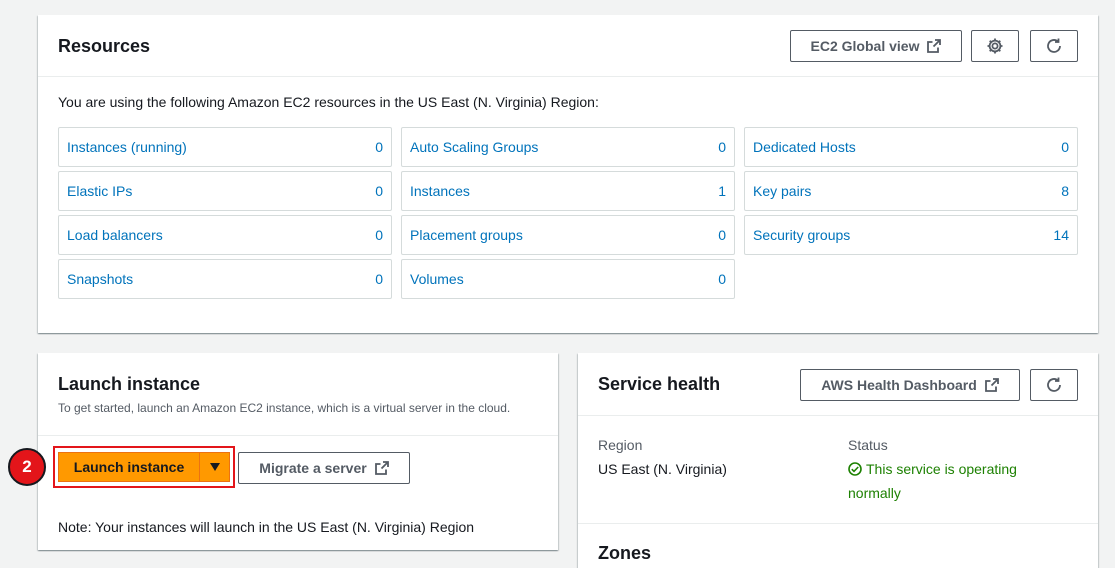  What do you see at coordinates (855, 471) in the screenshot?
I see `check-circle-icon` at bounding box center [855, 471].